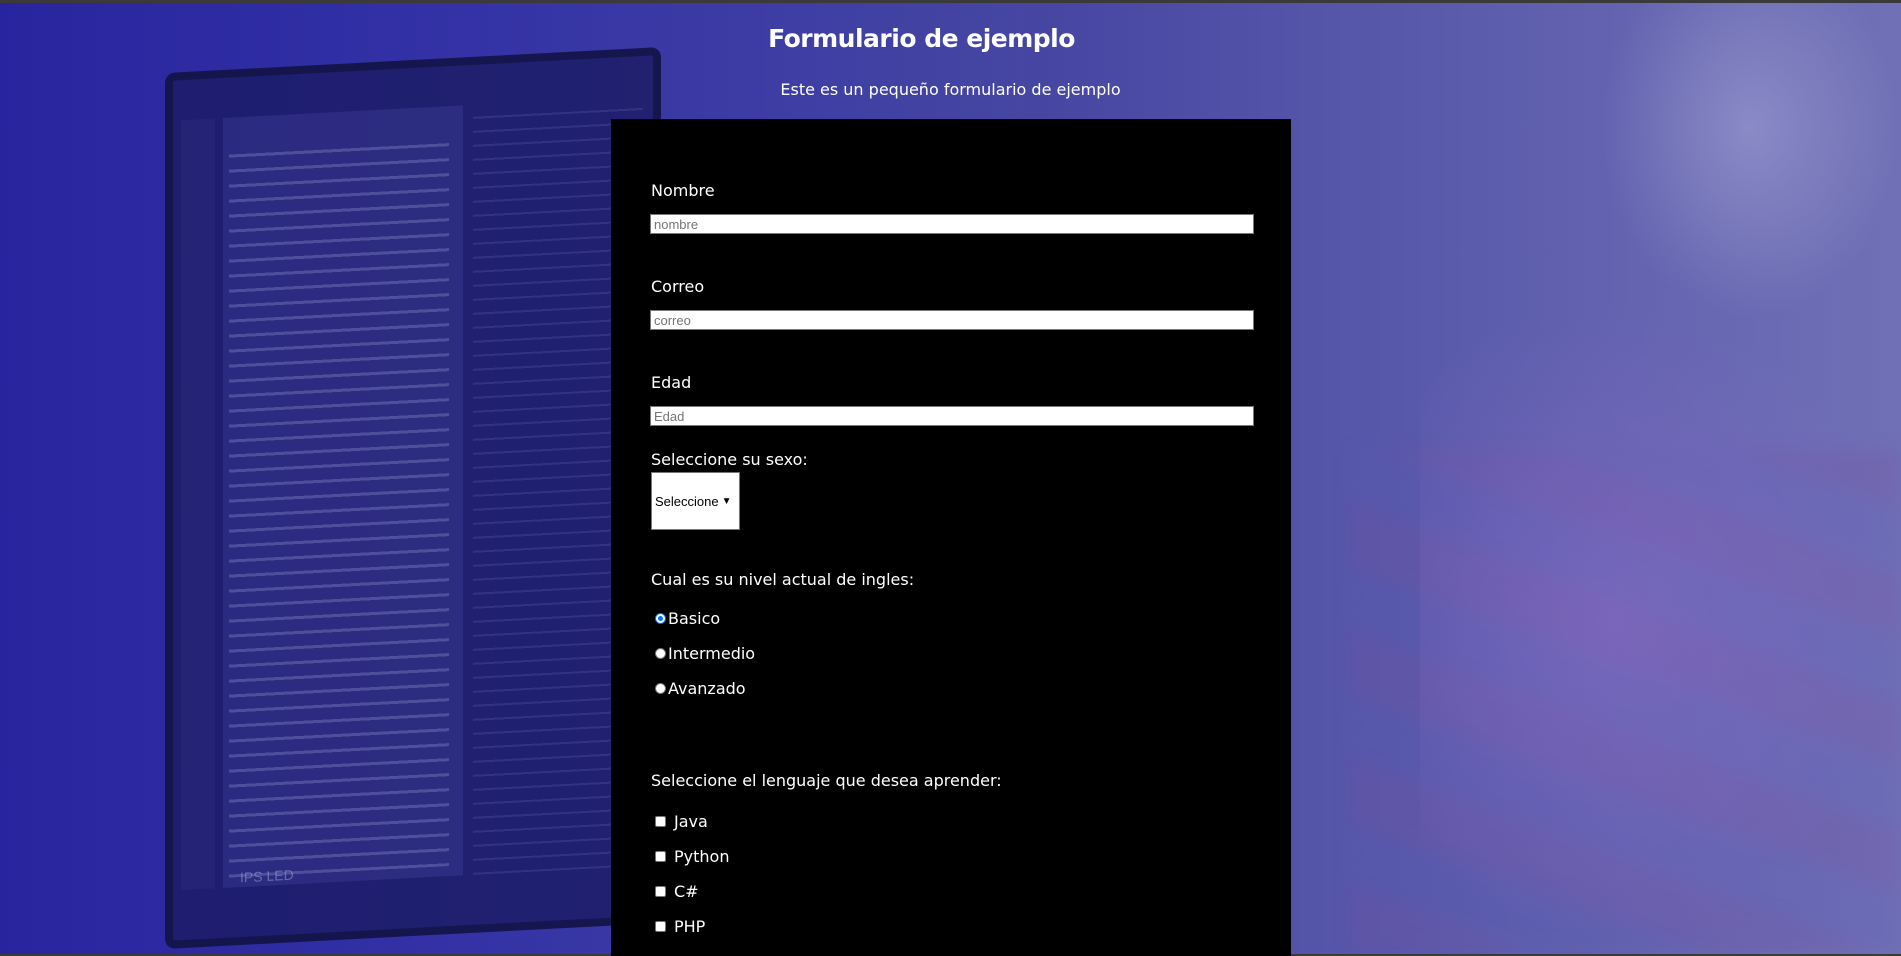 Image resolution: width=1901 pixels, height=956 pixels. I want to click on checkbox-label: C#, so click(686, 891).